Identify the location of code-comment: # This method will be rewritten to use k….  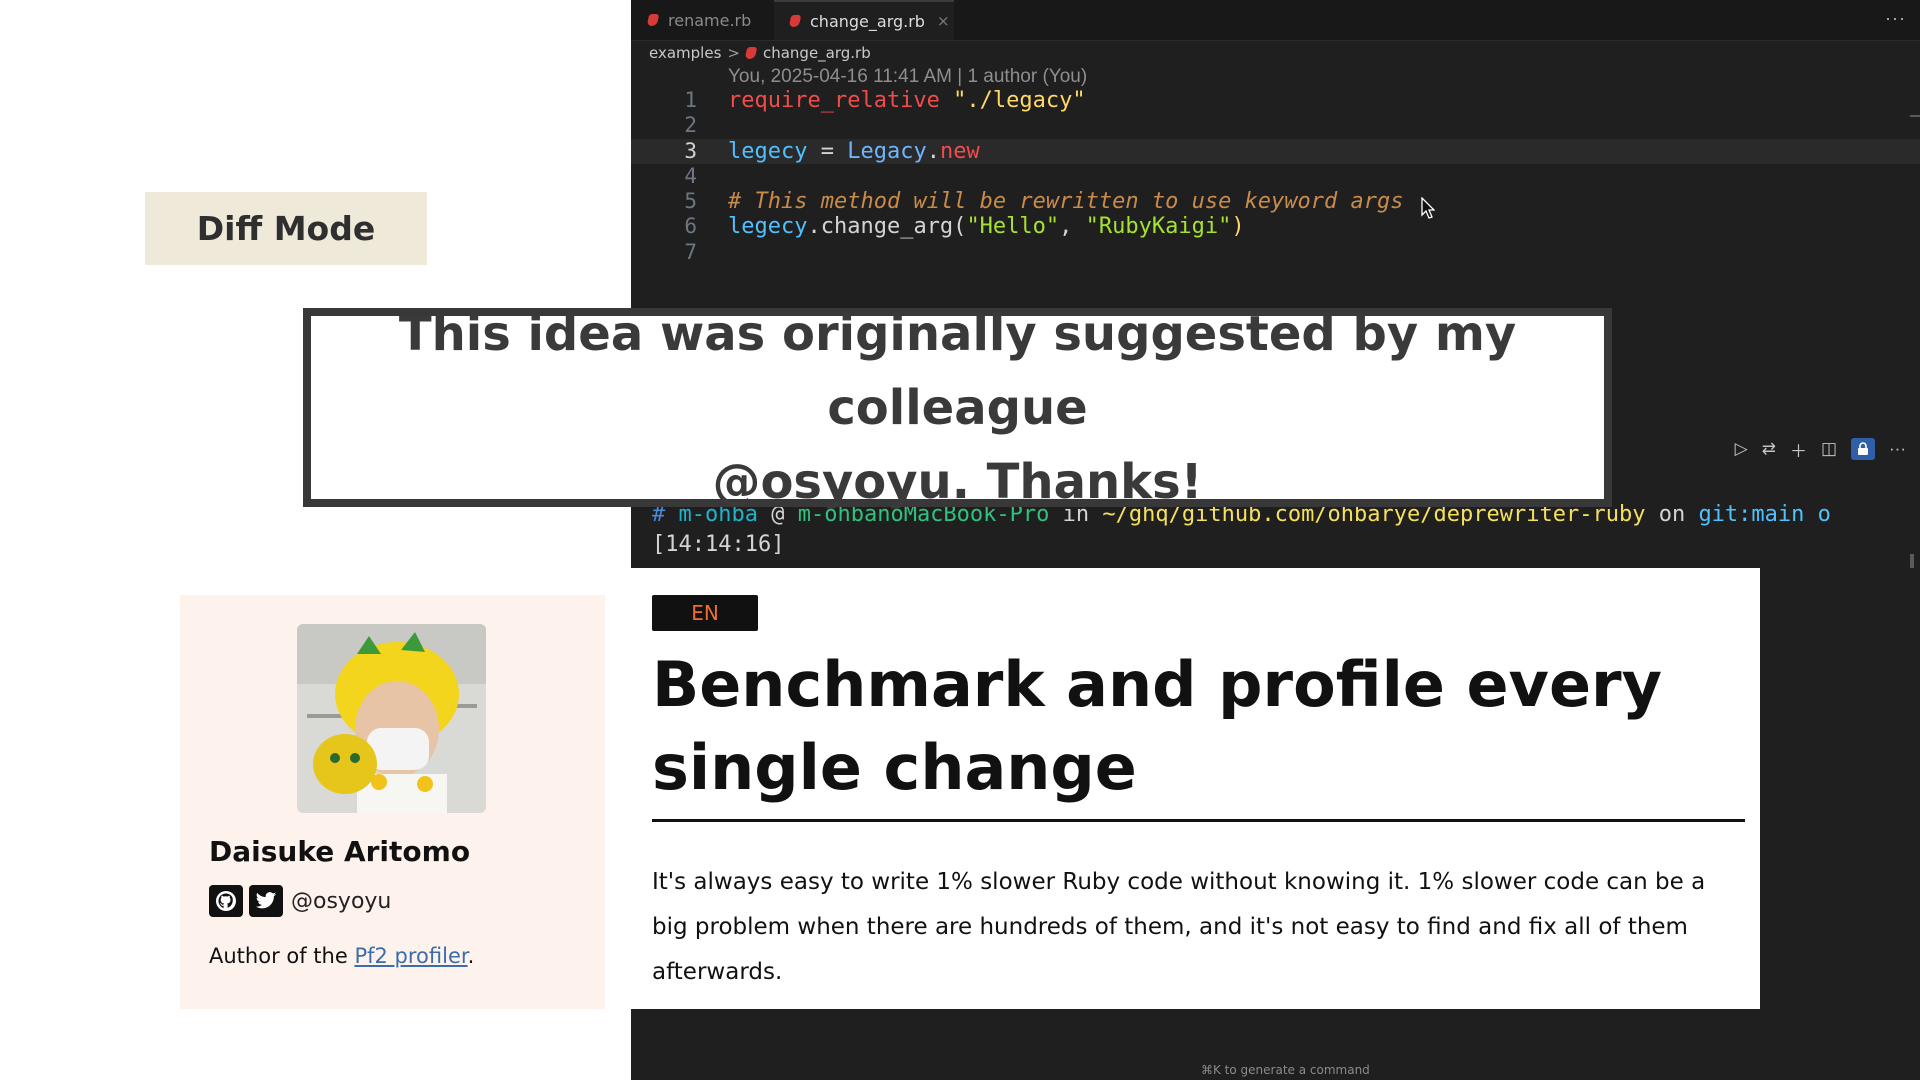
(1066, 202).